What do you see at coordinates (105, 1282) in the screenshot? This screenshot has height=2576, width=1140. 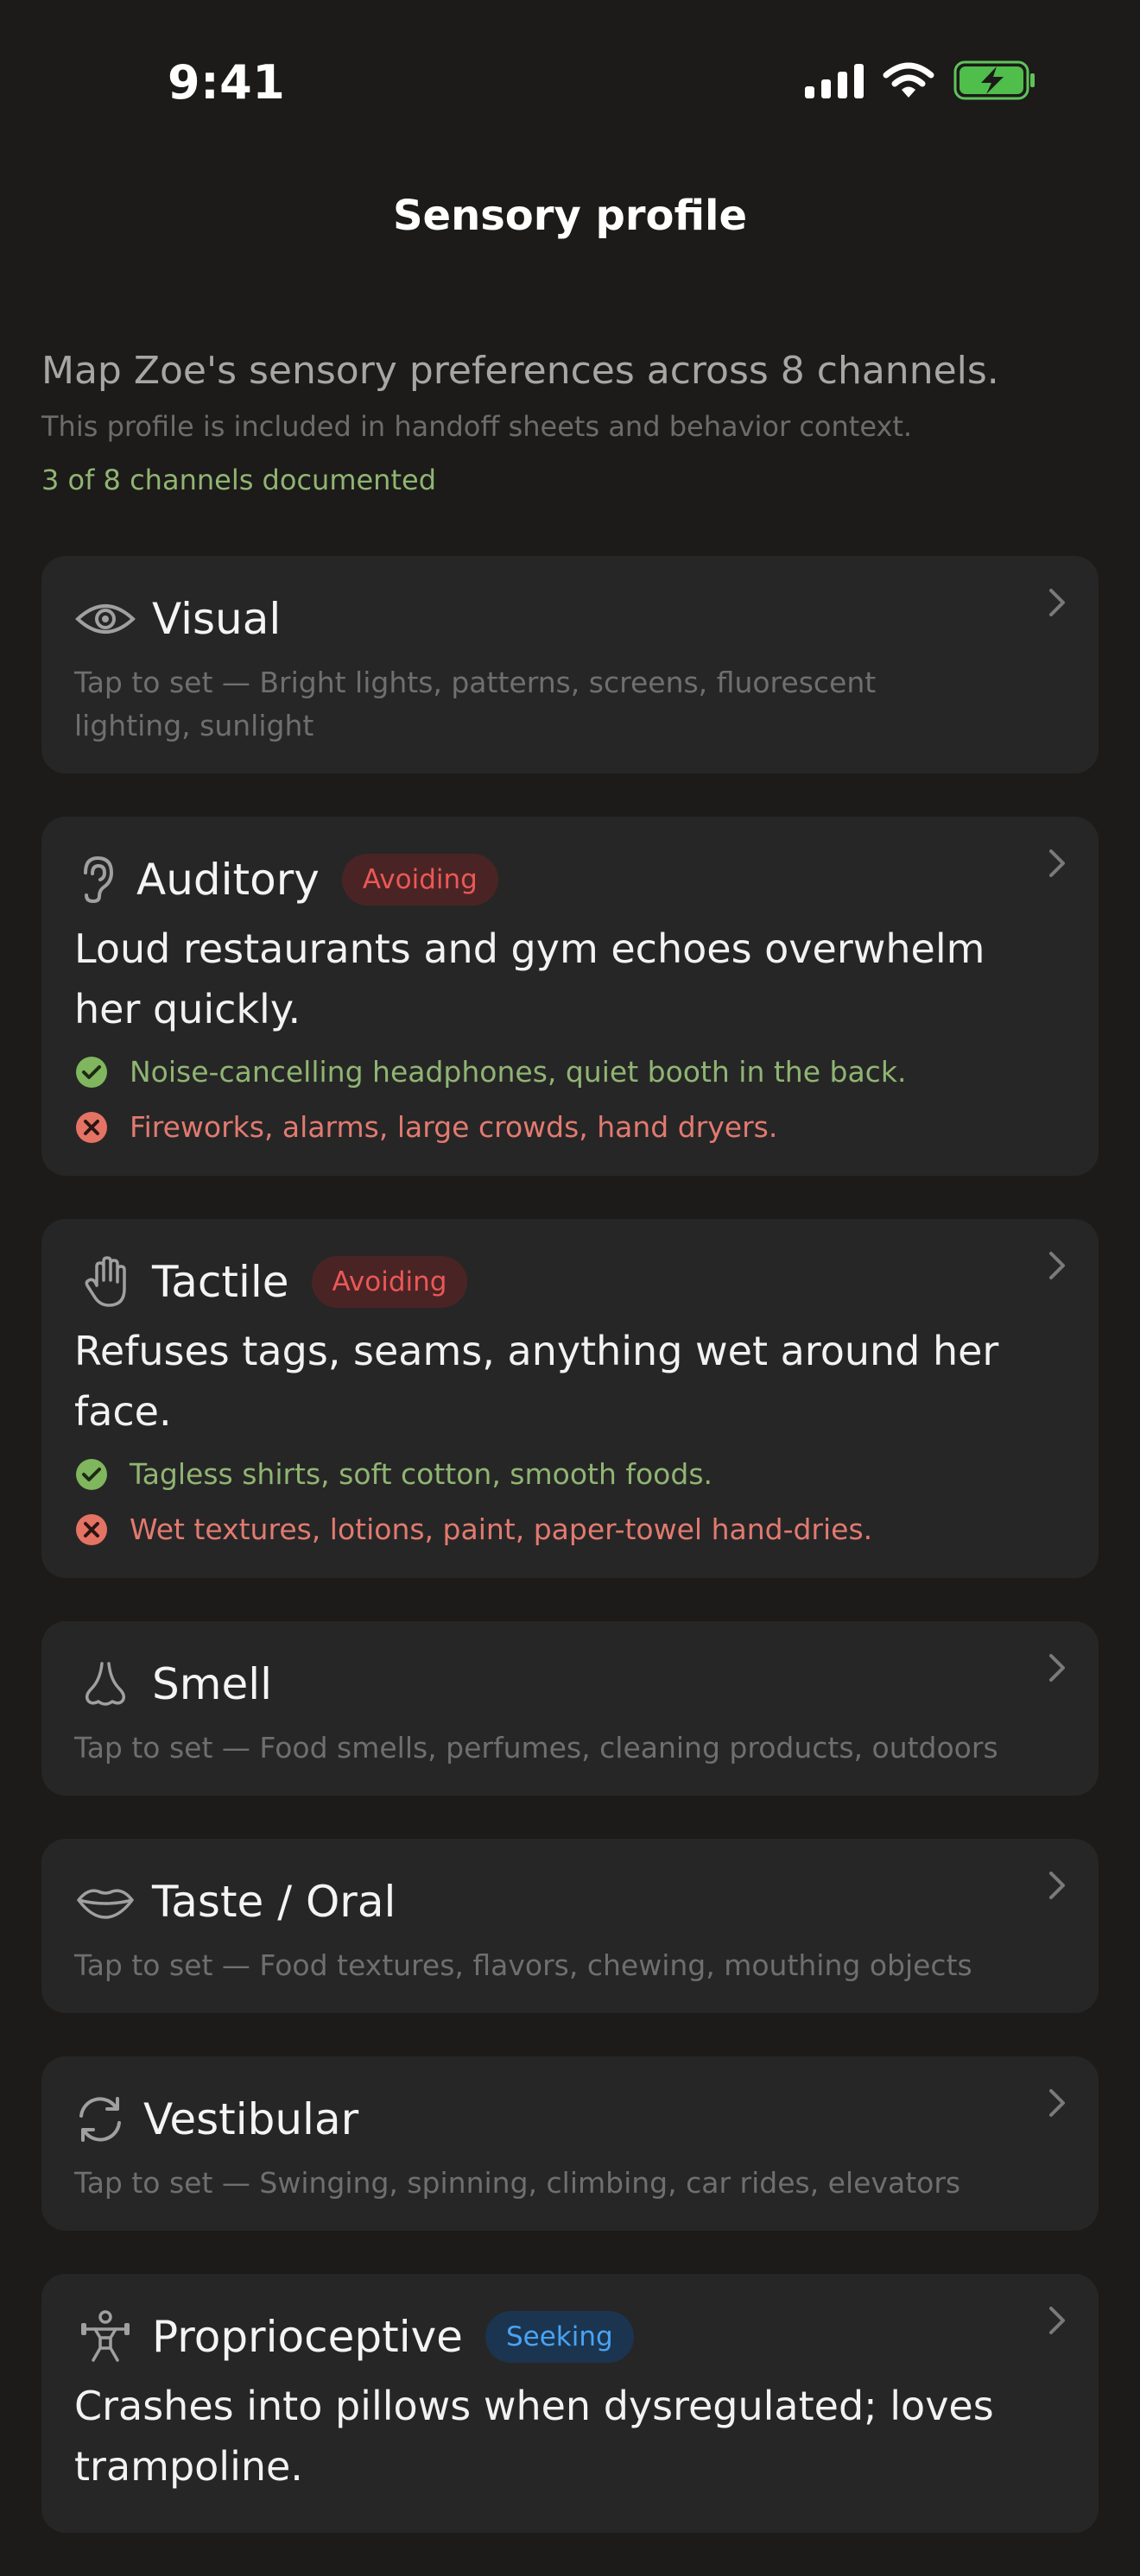 I see `hand-icon` at bounding box center [105, 1282].